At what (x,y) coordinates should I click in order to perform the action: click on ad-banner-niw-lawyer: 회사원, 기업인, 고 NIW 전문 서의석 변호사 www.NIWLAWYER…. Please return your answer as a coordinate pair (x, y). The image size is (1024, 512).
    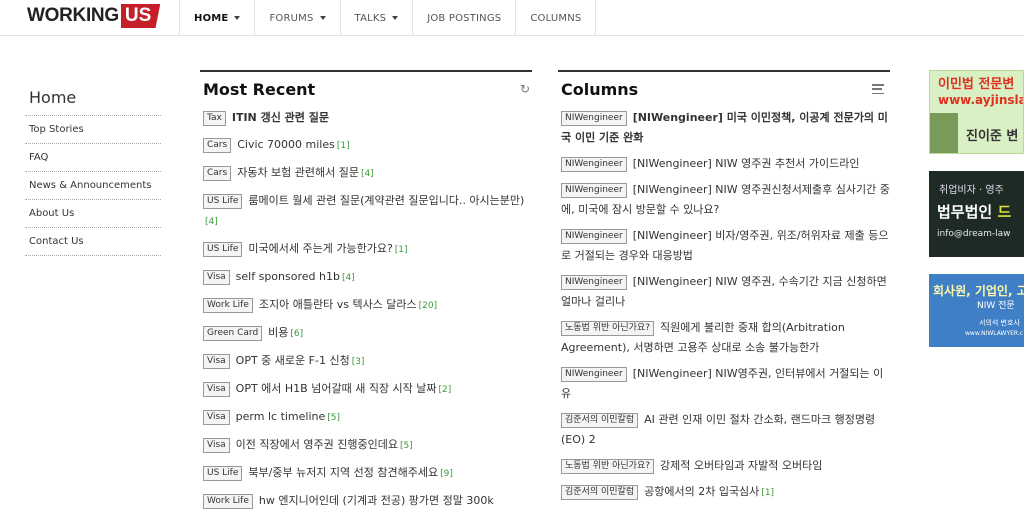
    Looking at the image, I should click on (976, 310).